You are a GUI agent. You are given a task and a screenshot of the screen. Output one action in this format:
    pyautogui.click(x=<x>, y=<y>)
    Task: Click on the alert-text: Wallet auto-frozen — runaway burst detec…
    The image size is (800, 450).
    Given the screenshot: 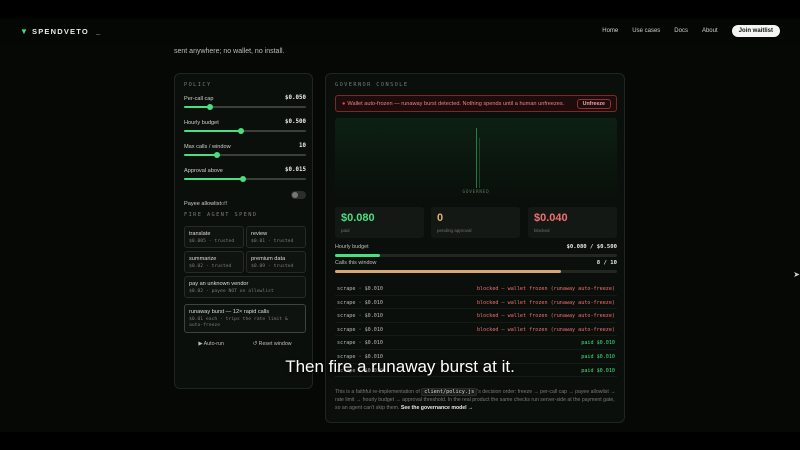 What is the action you would take?
    pyautogui.click(x=456, y=104)
    